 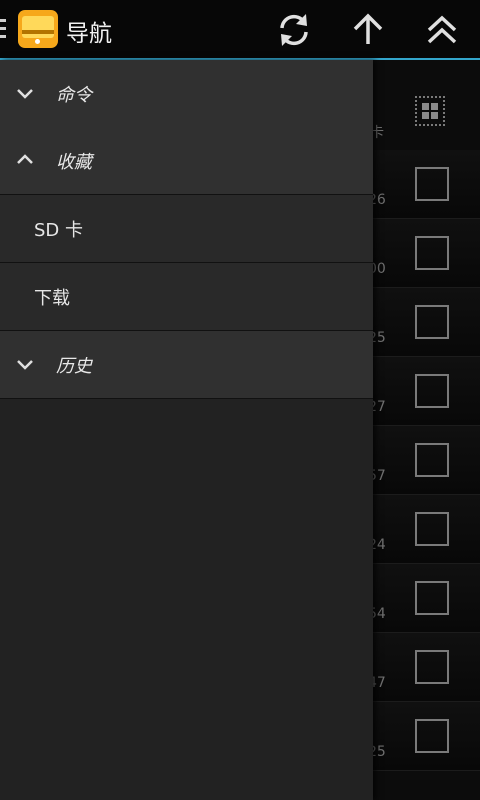 I want to click on drawer-group-label: 历史, so click(x=74, y=366).